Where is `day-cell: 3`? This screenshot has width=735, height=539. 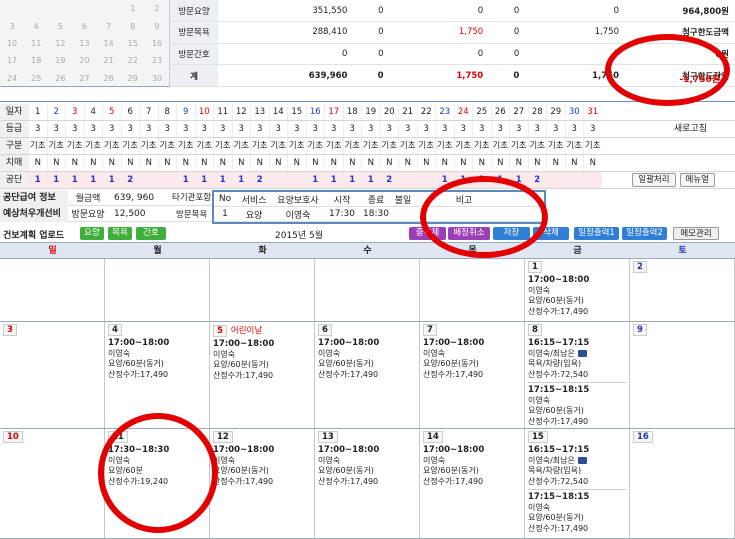
day-cell: 3 is located at coordinates (52, 375).